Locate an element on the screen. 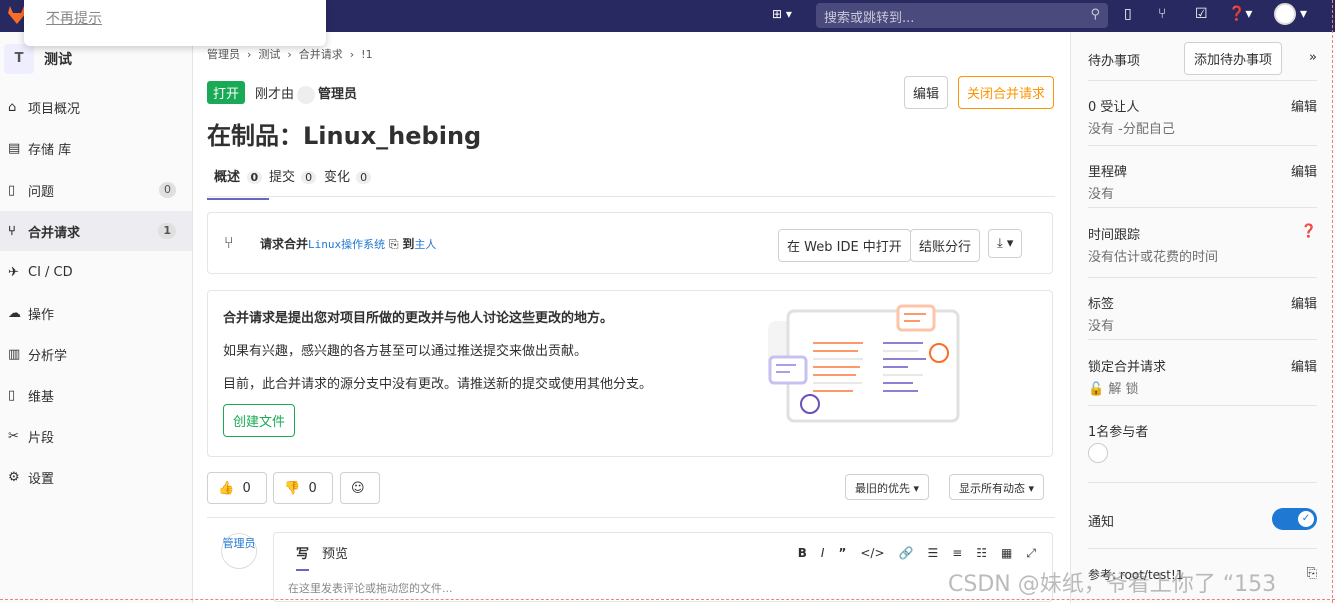 The image size is (1335, 603). fullscreen-icon: ⤢ is located at coordinates (1031, 553).